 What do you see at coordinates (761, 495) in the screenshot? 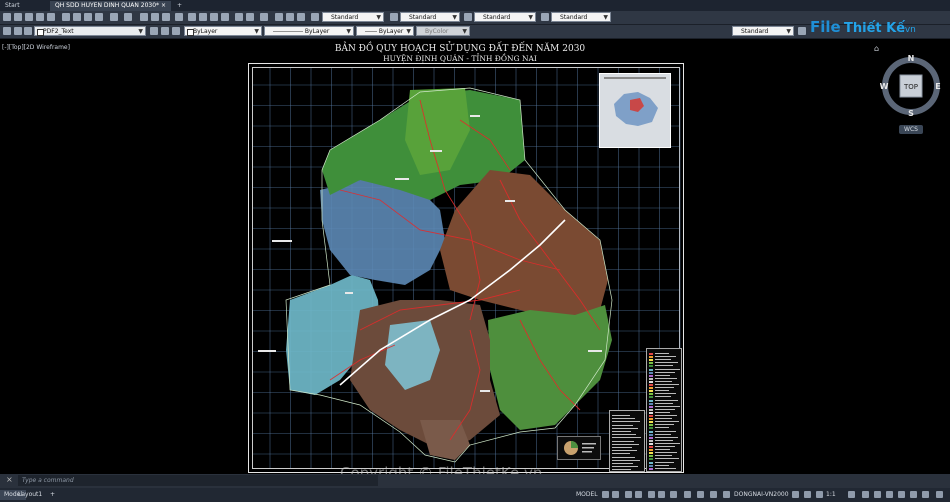
I see `coordinate-system: DONGNAI-VN2000` at bounding box center [761, 495].